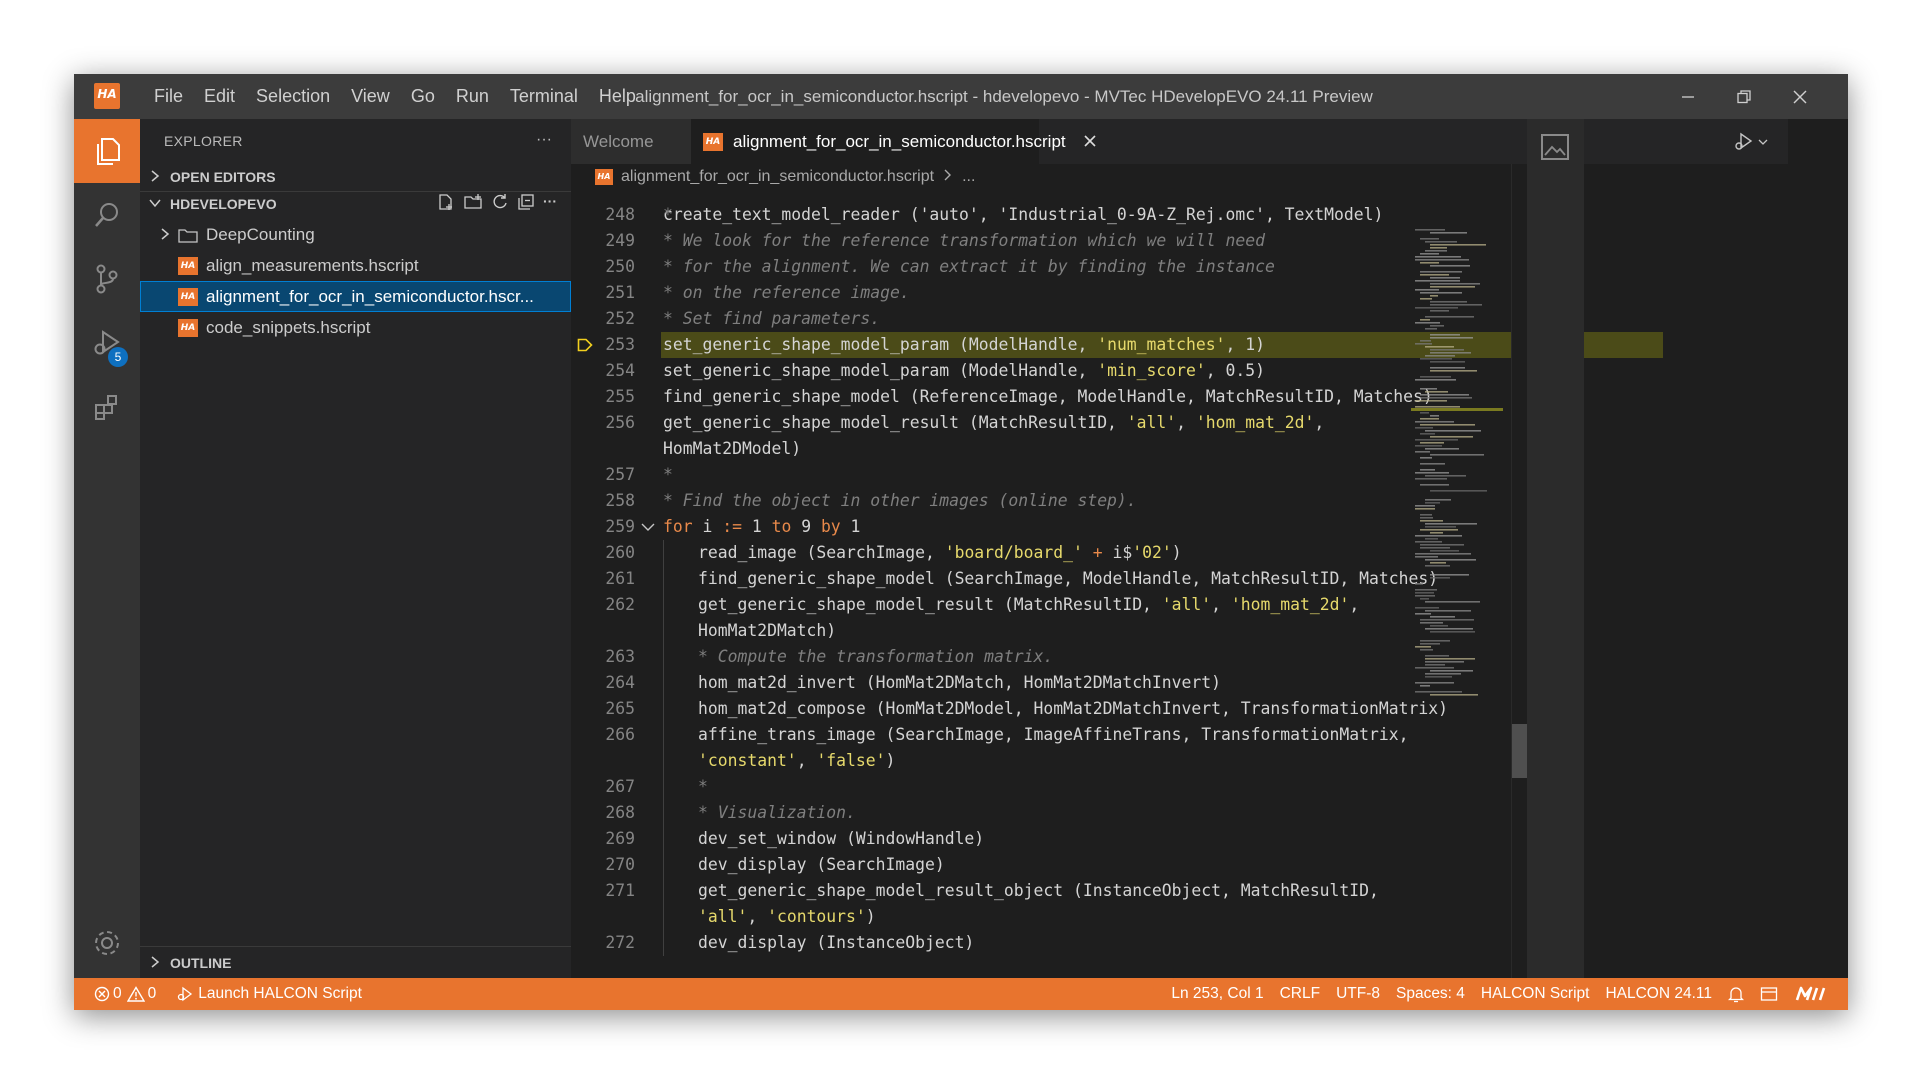 Image resolution: width=1920 pixels, height=1078 pixels. What do you see at coordinates (767, 631) in the screenshot?
I see `code-text: HomMat2DMatch)` at bounding box center [767, 631].